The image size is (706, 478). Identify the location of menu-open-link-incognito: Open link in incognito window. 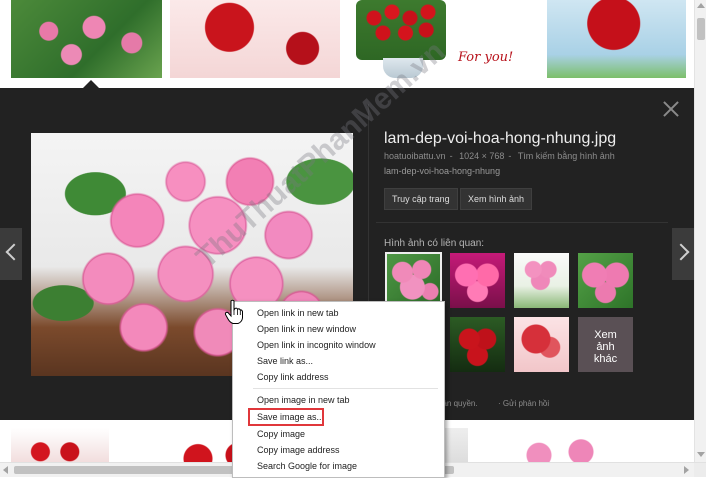
(338, 345).